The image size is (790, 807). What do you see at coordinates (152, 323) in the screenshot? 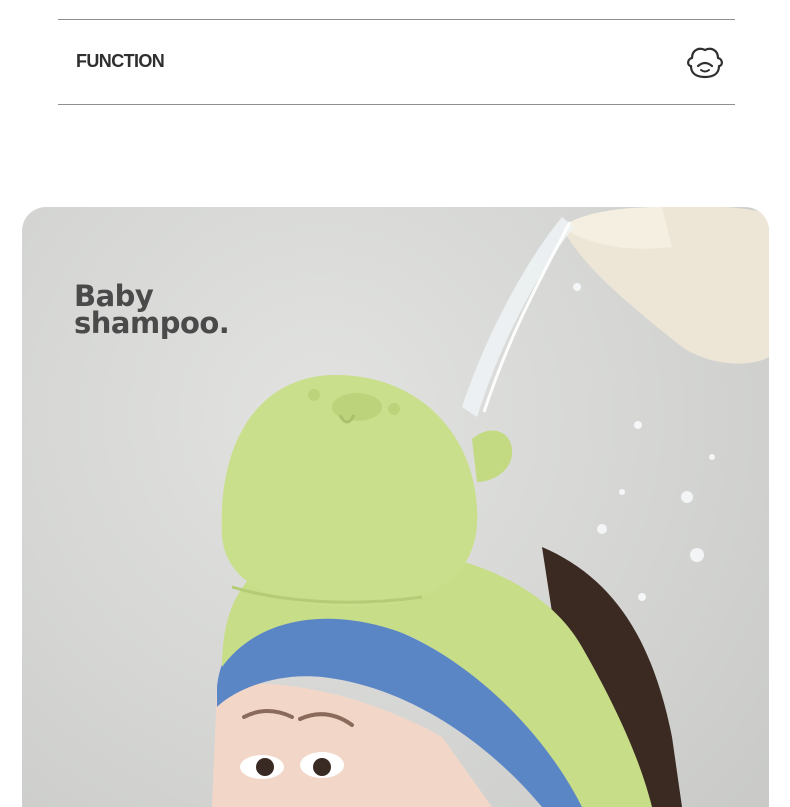
I see `headline-line-2: shampoo.` at bounding box center [152, 323].